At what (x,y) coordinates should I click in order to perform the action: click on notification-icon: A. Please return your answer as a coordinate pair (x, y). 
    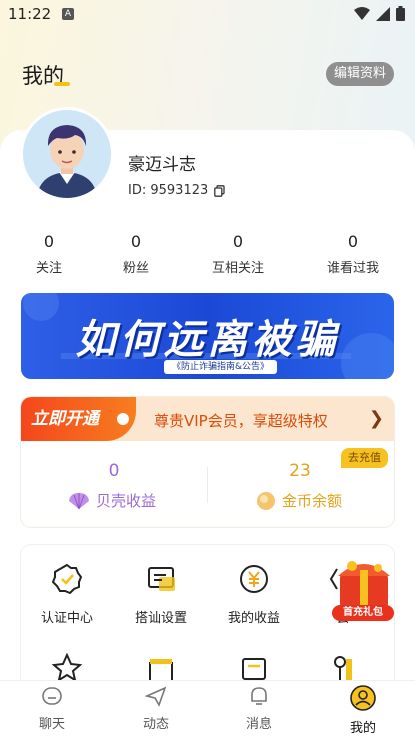
    Looking at the image, I should click on (68, 14).